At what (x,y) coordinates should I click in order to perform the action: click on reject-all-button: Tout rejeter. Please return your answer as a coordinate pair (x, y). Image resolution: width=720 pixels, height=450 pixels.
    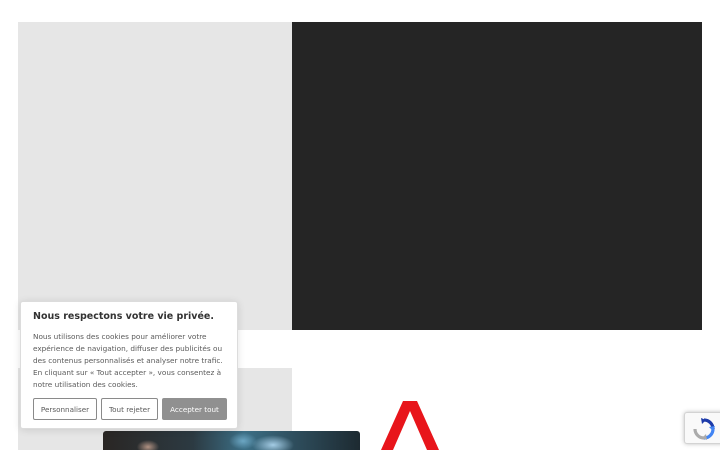
    Looking at the image, I should click on (129, 409).